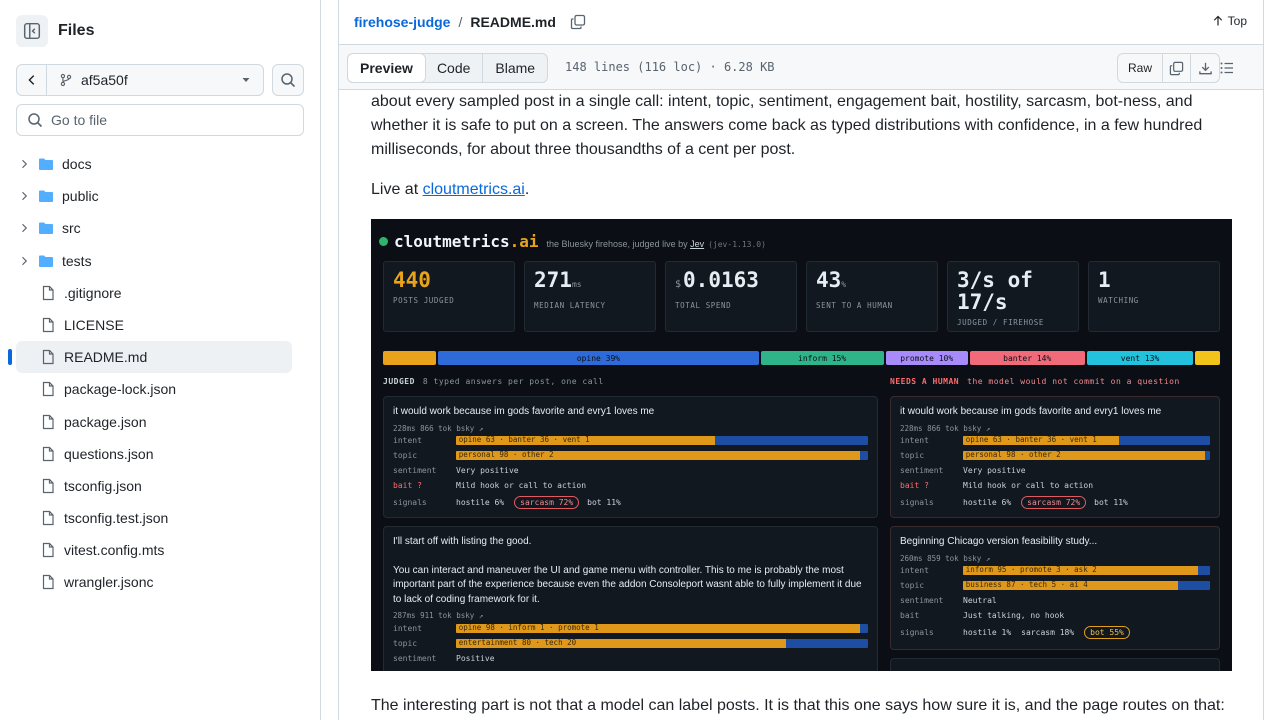 The image size is (1280, 720). I want to click on tree-item-label: tests, so click(77, 260).